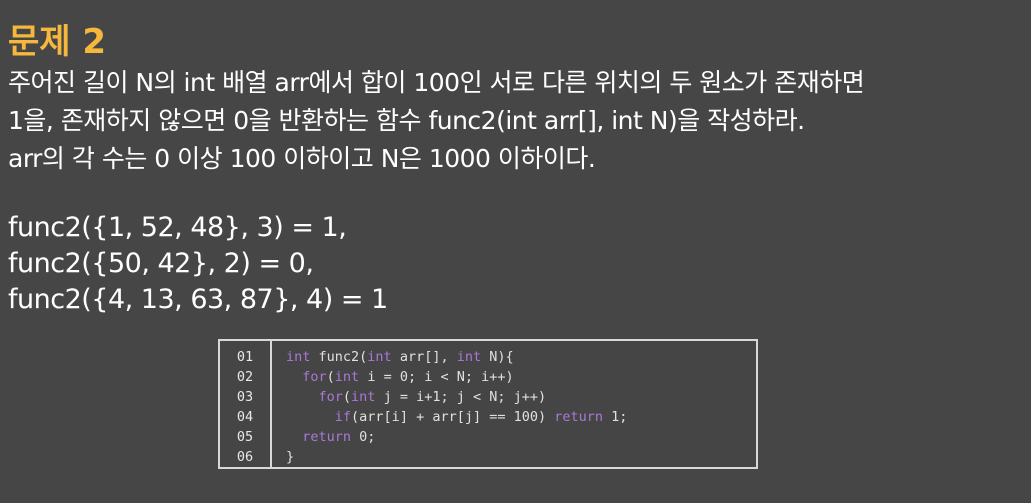 The width and height of the screenshot is (1031, 503). I want to click on code-line: int func2(int arr[], int N){, so click(456, 357).